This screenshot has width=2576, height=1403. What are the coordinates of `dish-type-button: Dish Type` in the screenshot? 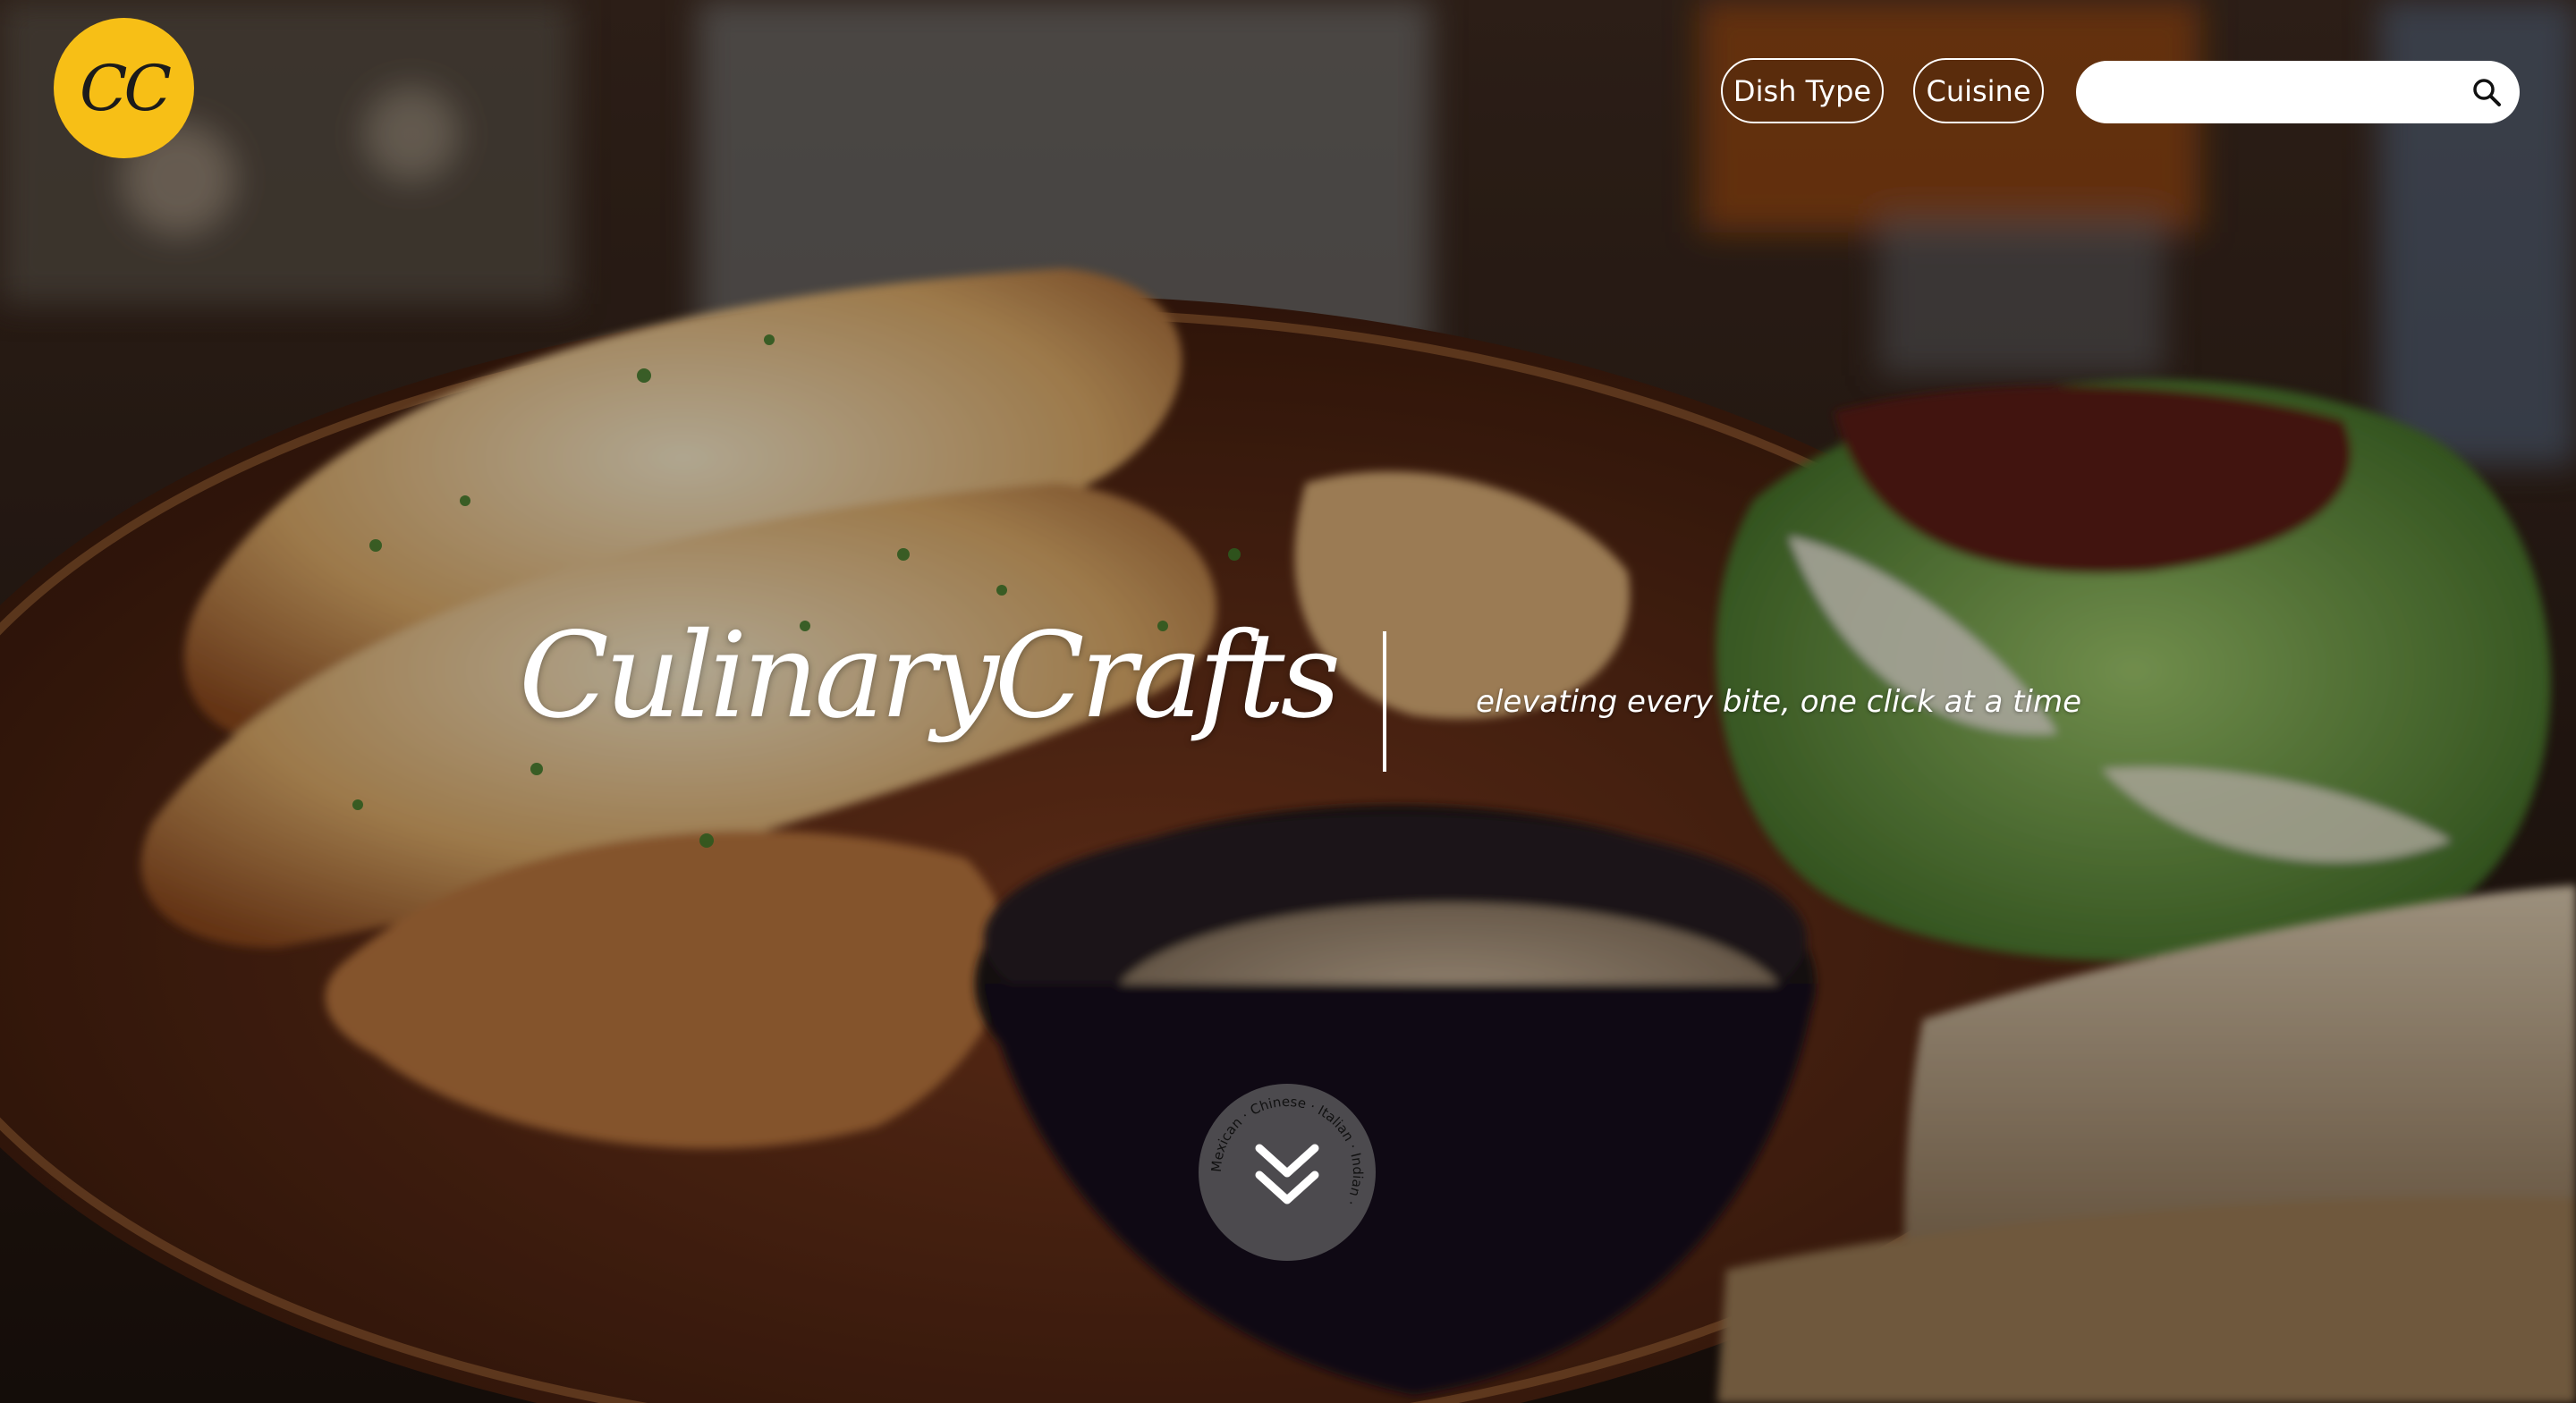 It's located at (1802, 90).